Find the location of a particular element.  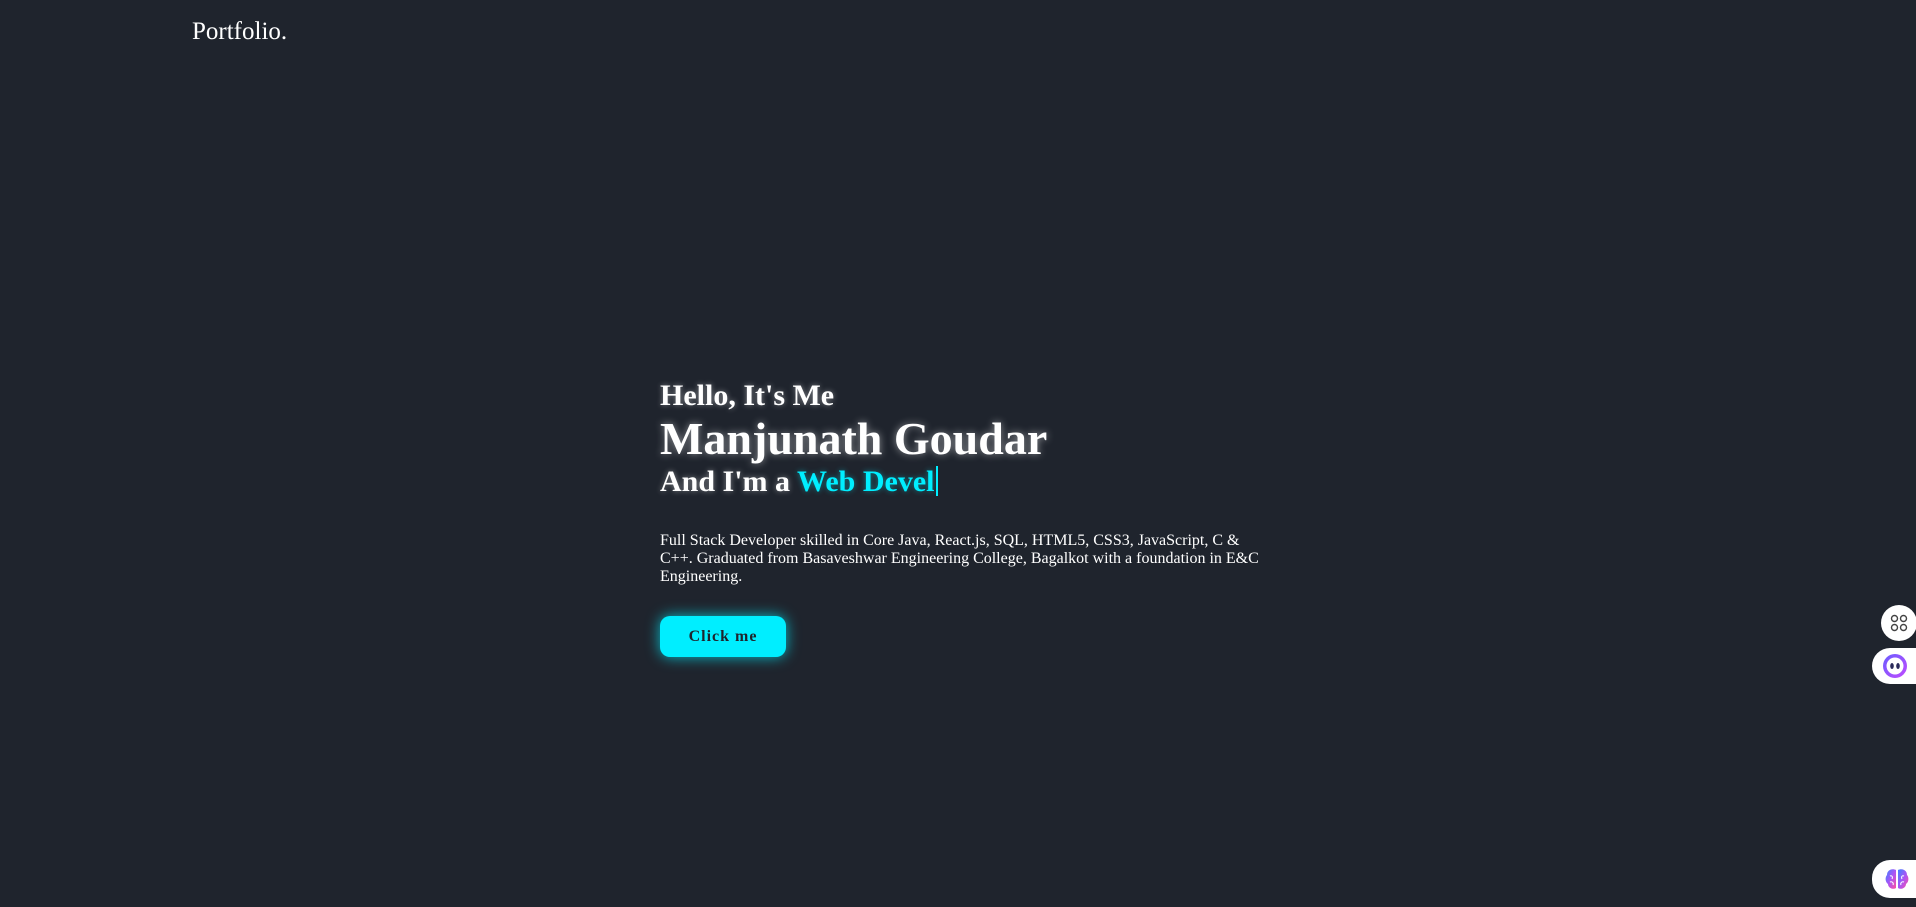

brain-widget-button is located at coordinates (1894, 879).